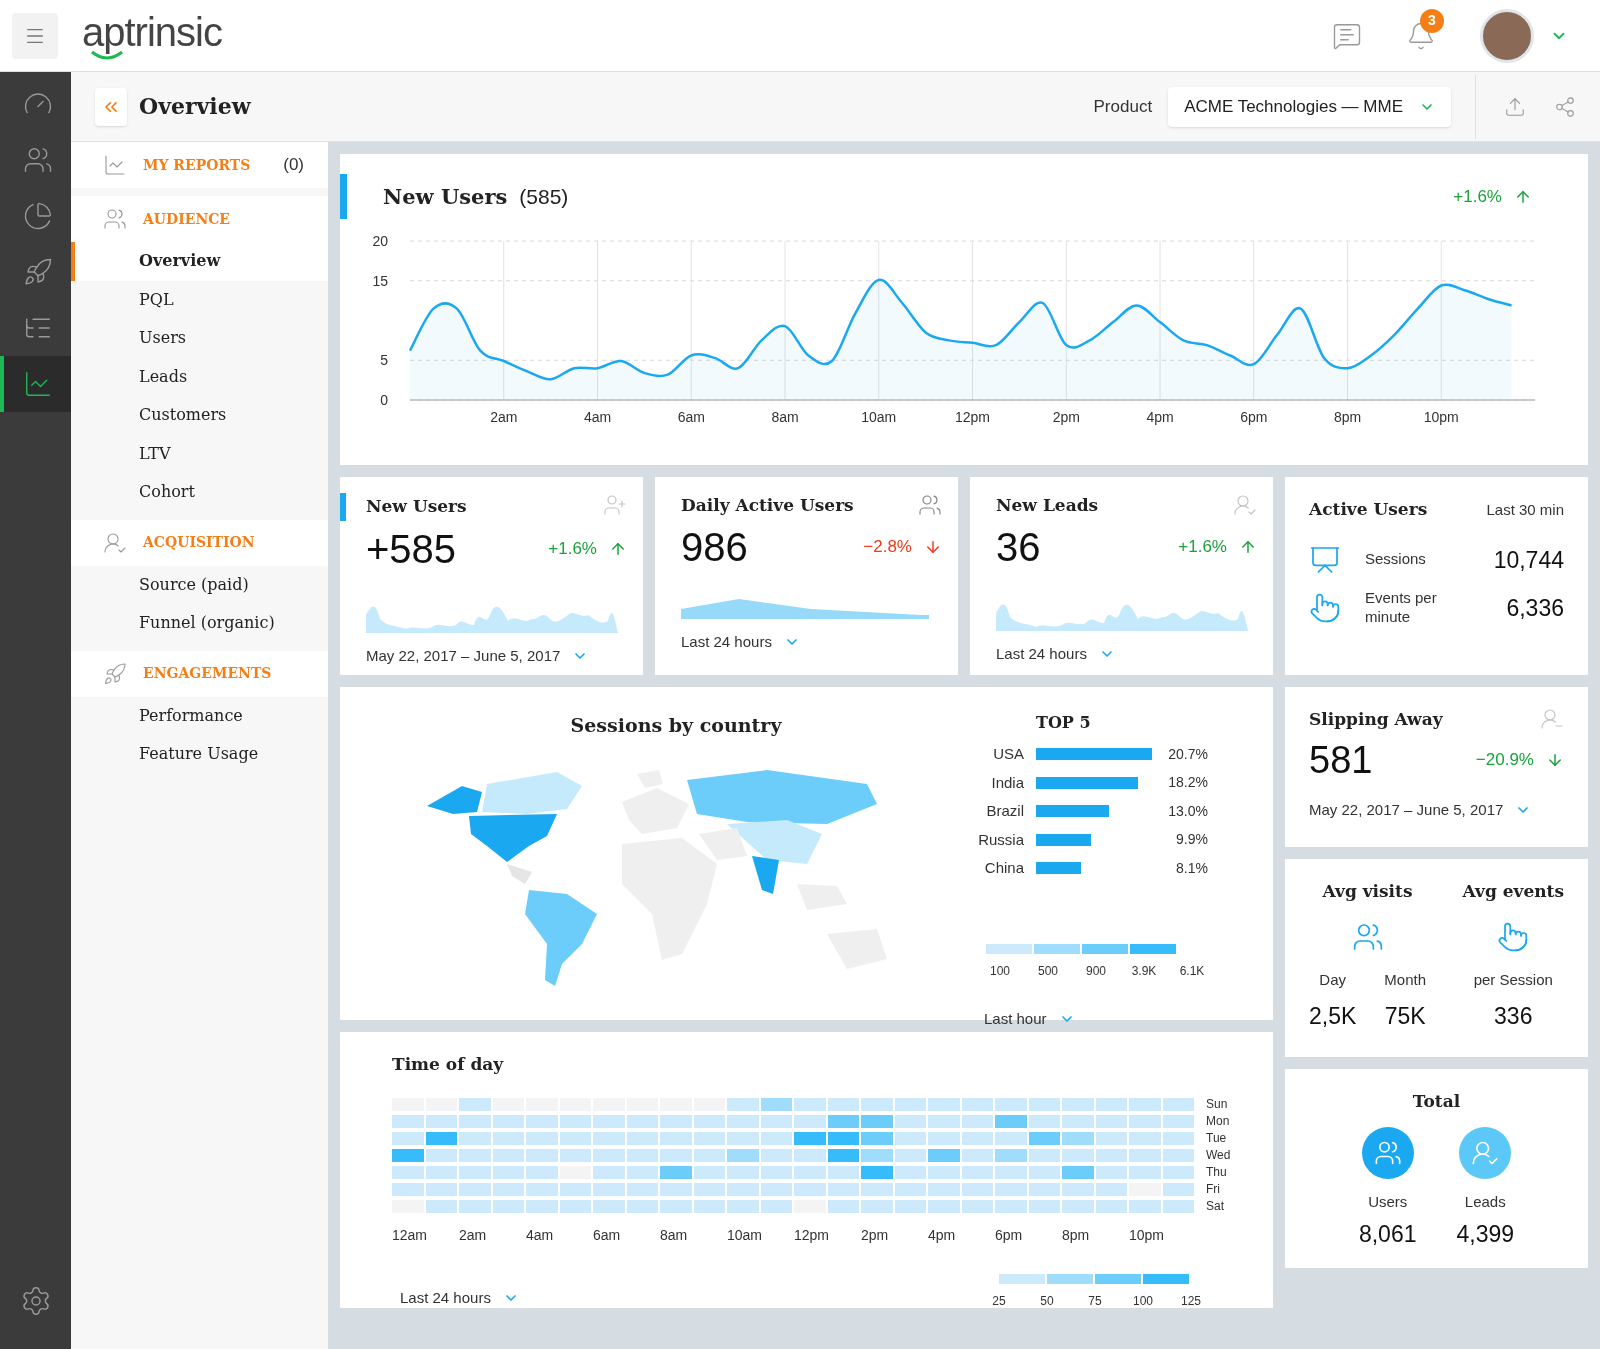 The height and width of the screenshot is (1349, 1600). What do you see at coordinates (199, 261) in the screenshot?
I see `nav-item: Overview` at bounding box center [199, 261].